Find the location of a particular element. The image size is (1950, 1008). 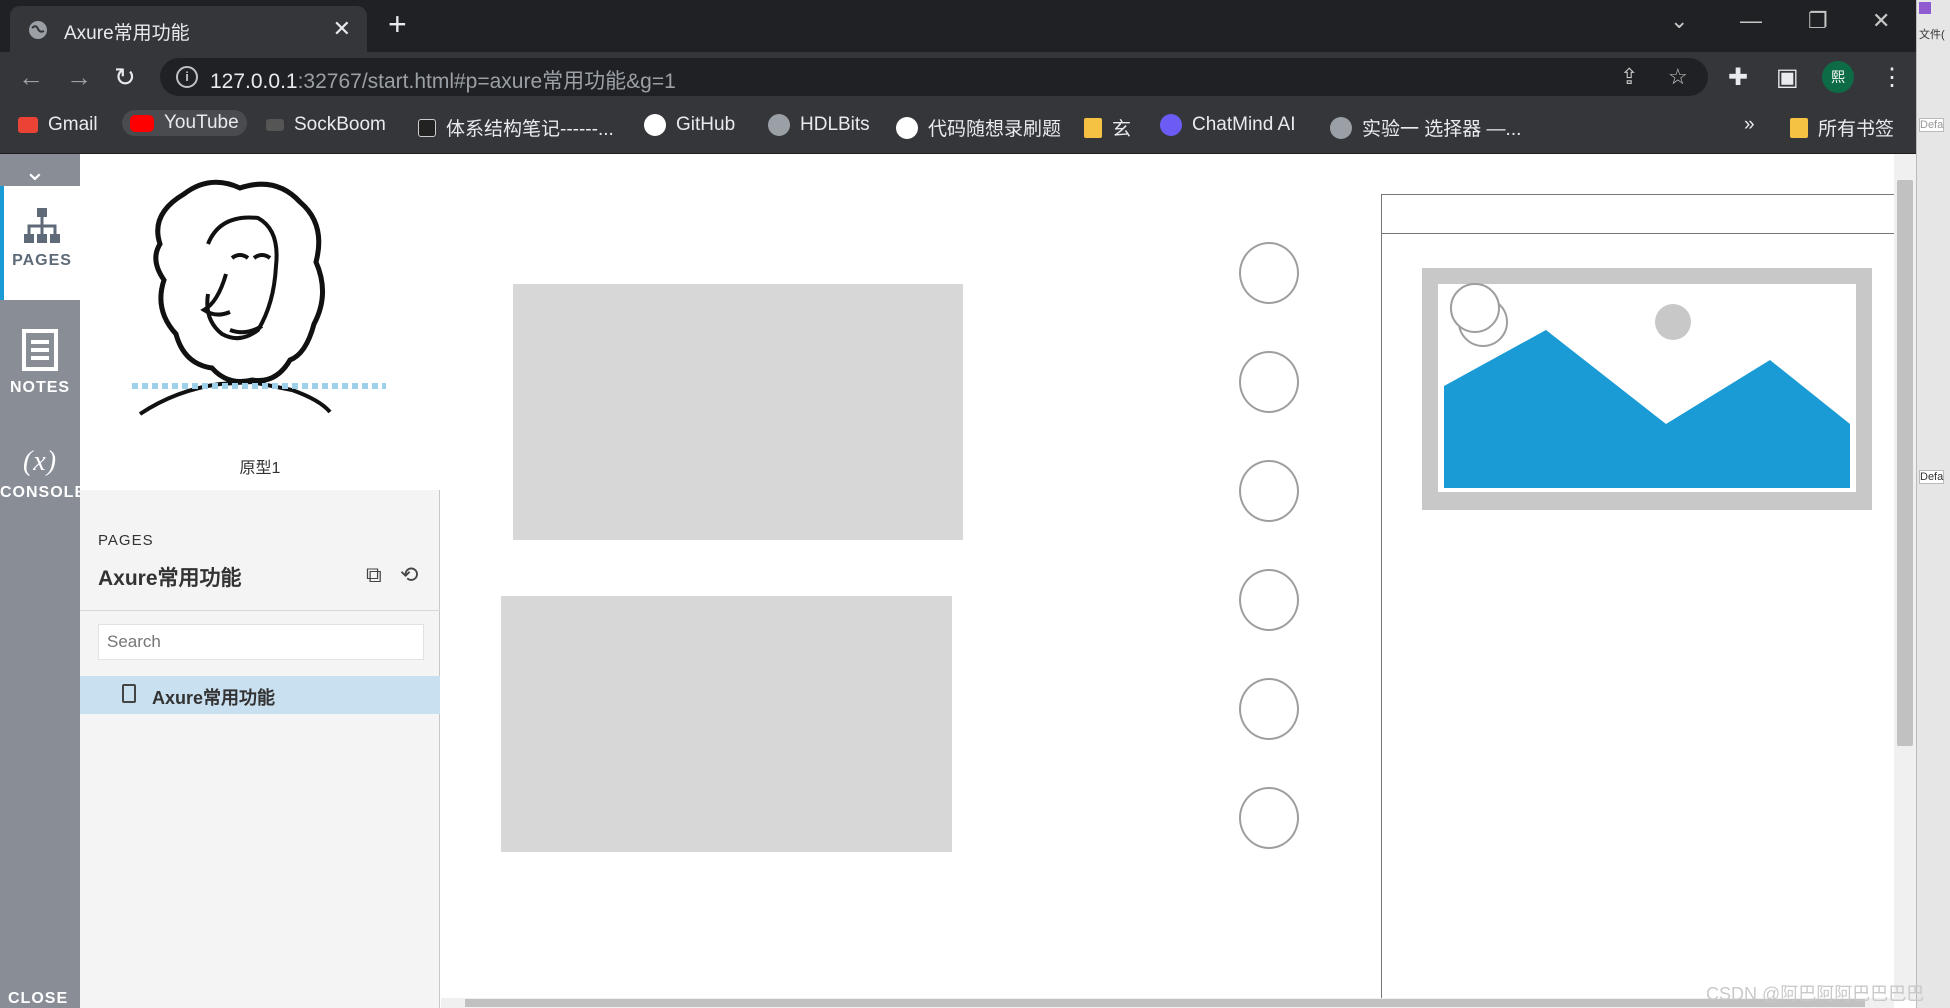

open-external-icon: ⧉ is located at coordinates (374, 575).